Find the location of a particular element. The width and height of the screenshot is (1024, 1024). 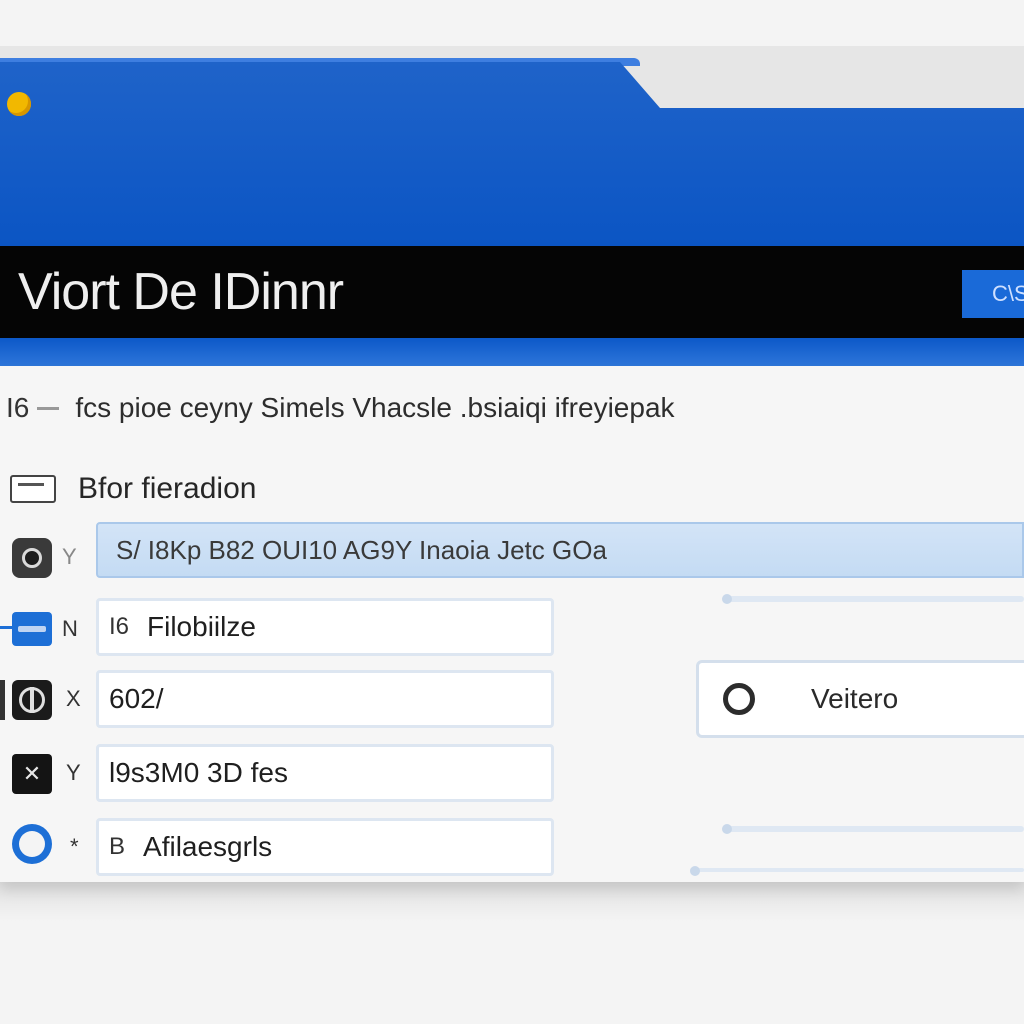

radio-option-label: Veitero is located at coordinates (855, 698).